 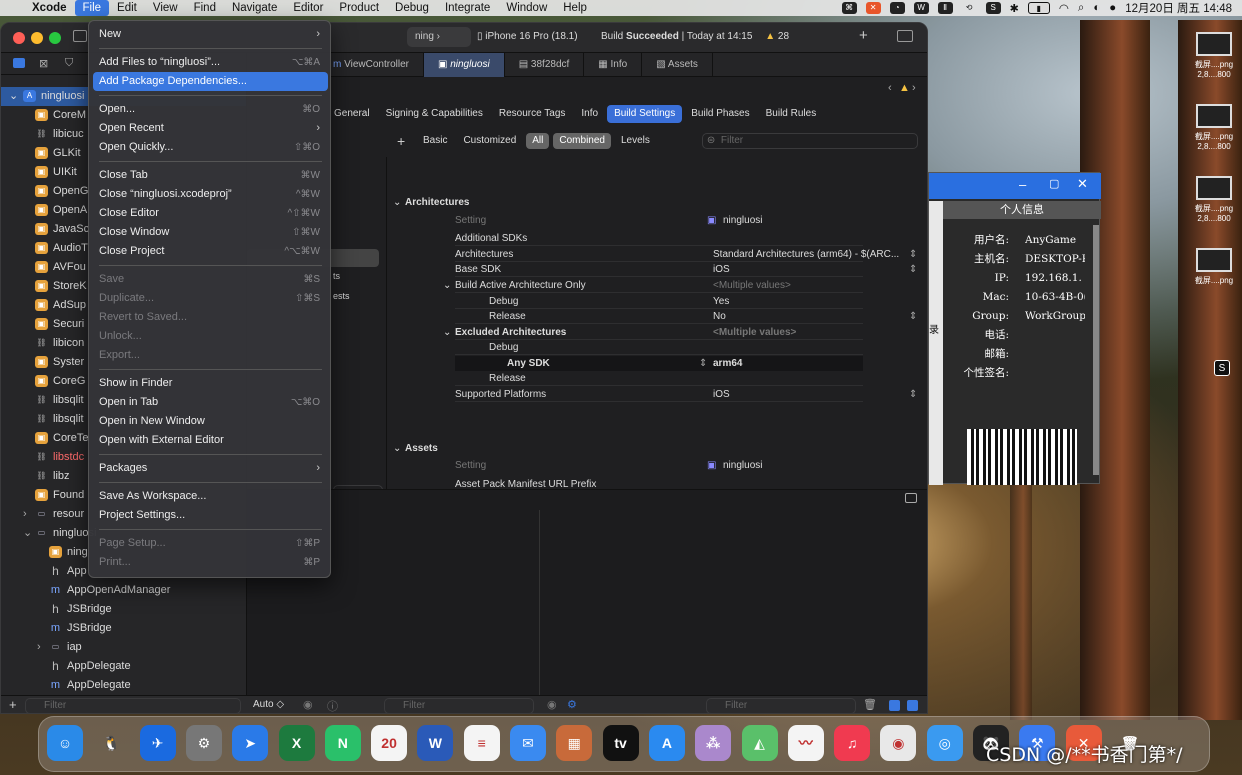 I want to click on desktop-file-icon: 截屏....png, so click(x=1214, y=267).